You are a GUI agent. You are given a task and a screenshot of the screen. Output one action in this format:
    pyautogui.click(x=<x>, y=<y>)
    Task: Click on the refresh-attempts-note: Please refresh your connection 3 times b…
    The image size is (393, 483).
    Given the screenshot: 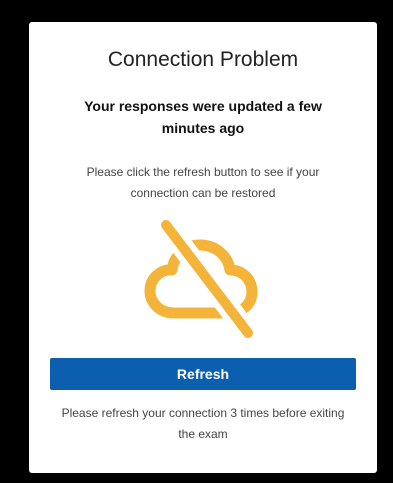 What is the action you would take?
    pyautogui.click(x=203, y=423)
    